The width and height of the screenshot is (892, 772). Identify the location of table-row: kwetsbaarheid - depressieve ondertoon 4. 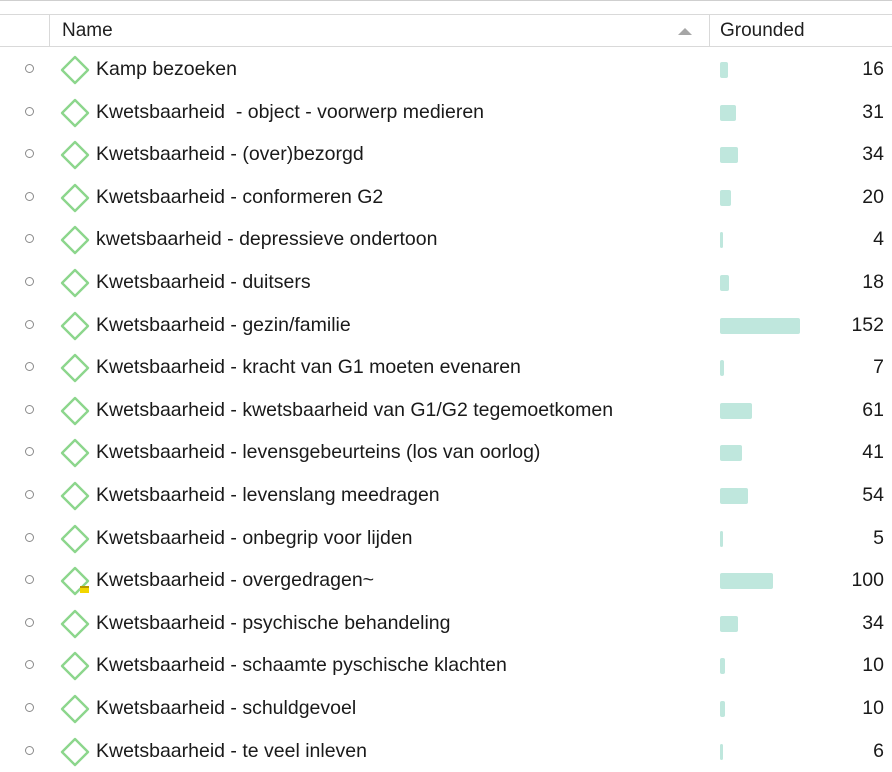
(446, 239).